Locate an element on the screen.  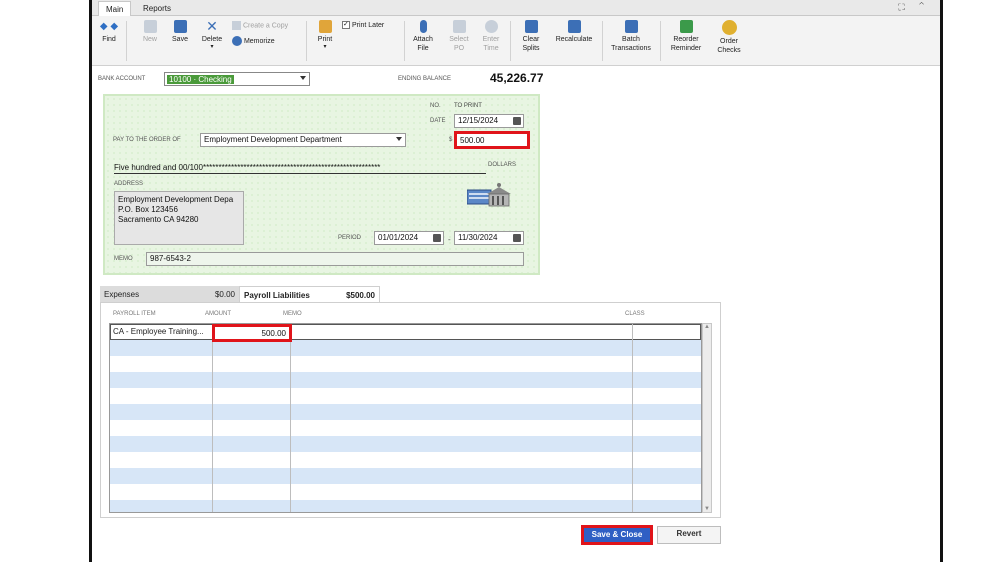
scroll-up-icon: ▲ is located at coordinates (707, 327).